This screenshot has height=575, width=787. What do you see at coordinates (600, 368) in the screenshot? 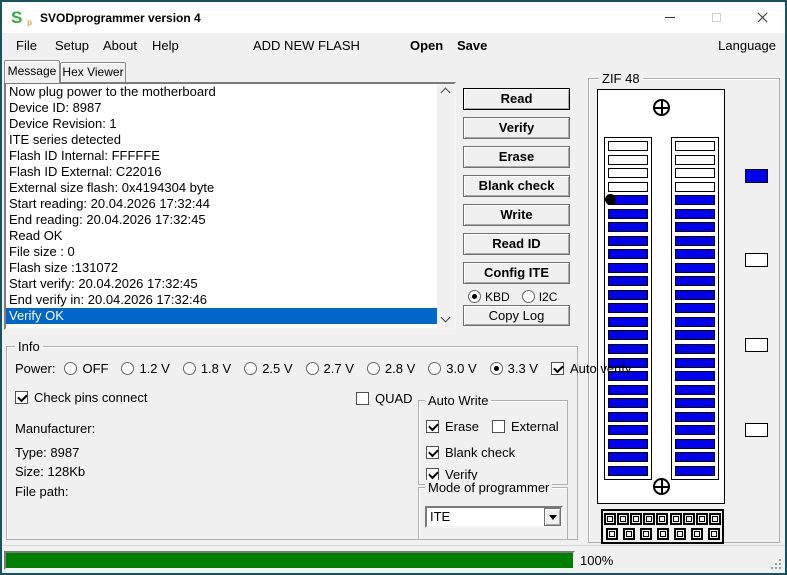
I see `auto-verify-label: Auto verify` at bounding box center [600, 368].